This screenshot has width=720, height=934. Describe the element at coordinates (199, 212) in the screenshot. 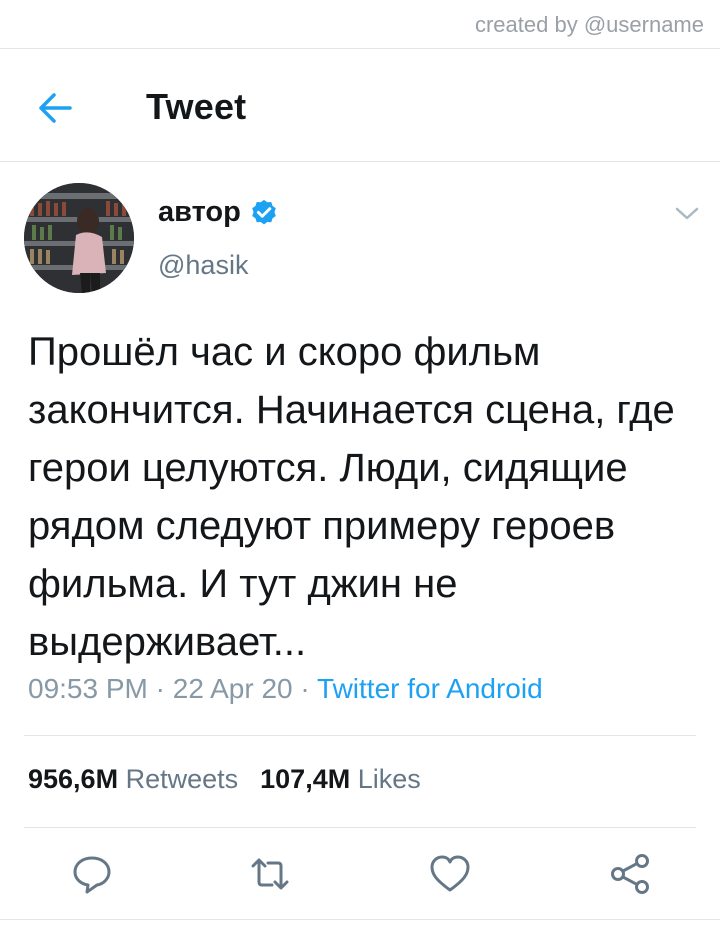

I see `author-display-name: автор` at that location.